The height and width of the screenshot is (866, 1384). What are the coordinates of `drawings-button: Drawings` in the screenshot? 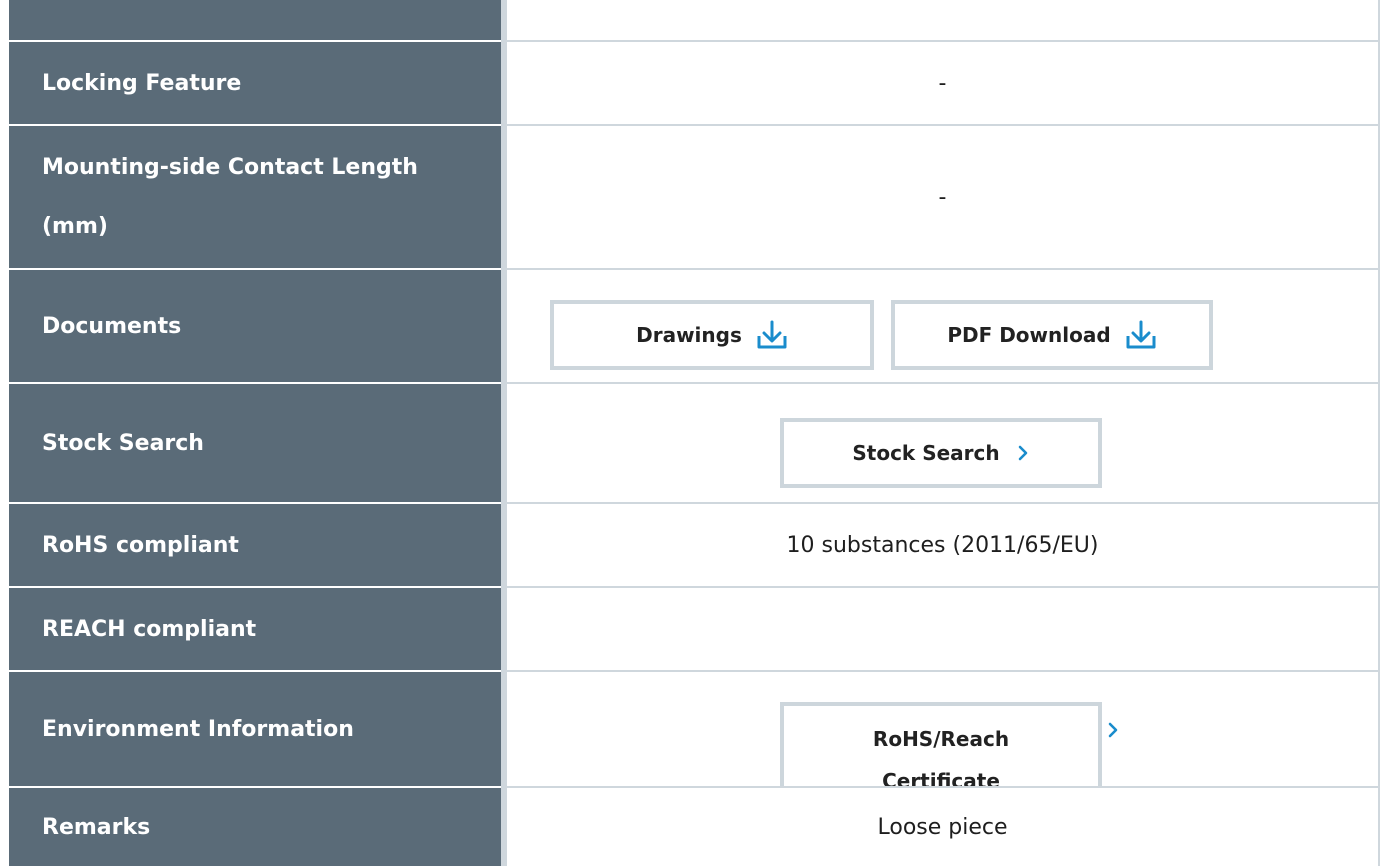 It's located at (712, 335).